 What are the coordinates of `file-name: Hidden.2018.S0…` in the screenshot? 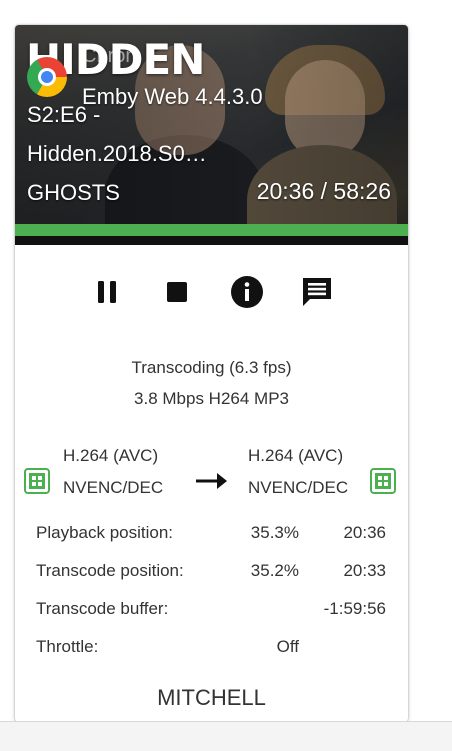 It's located at (117, 153).